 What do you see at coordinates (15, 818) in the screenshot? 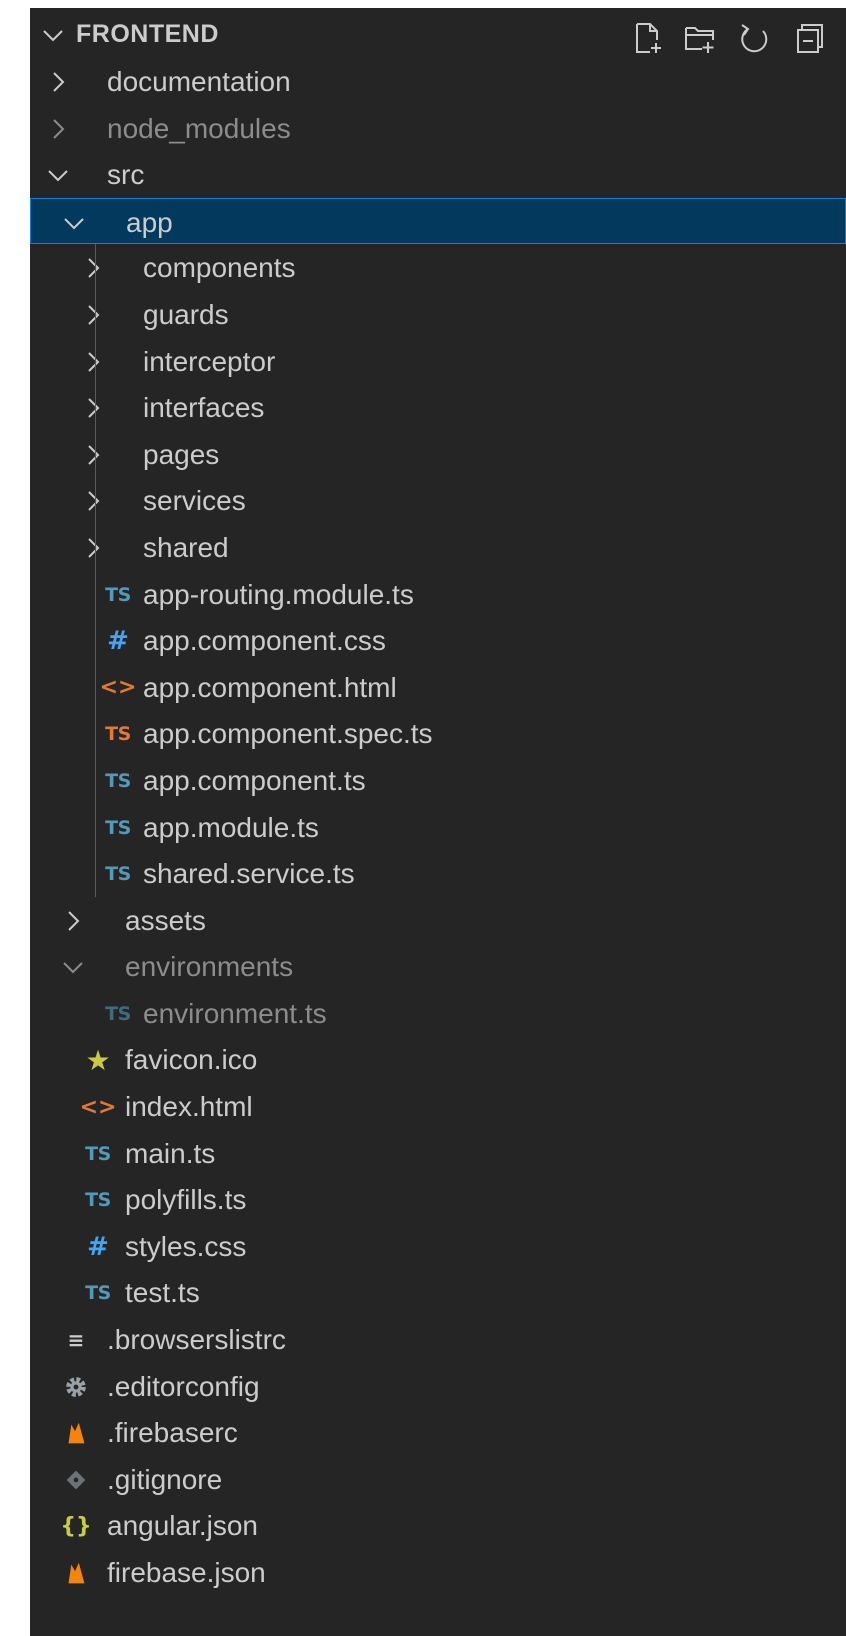
I see `window-margin-left` at bounding box center [15, 818].